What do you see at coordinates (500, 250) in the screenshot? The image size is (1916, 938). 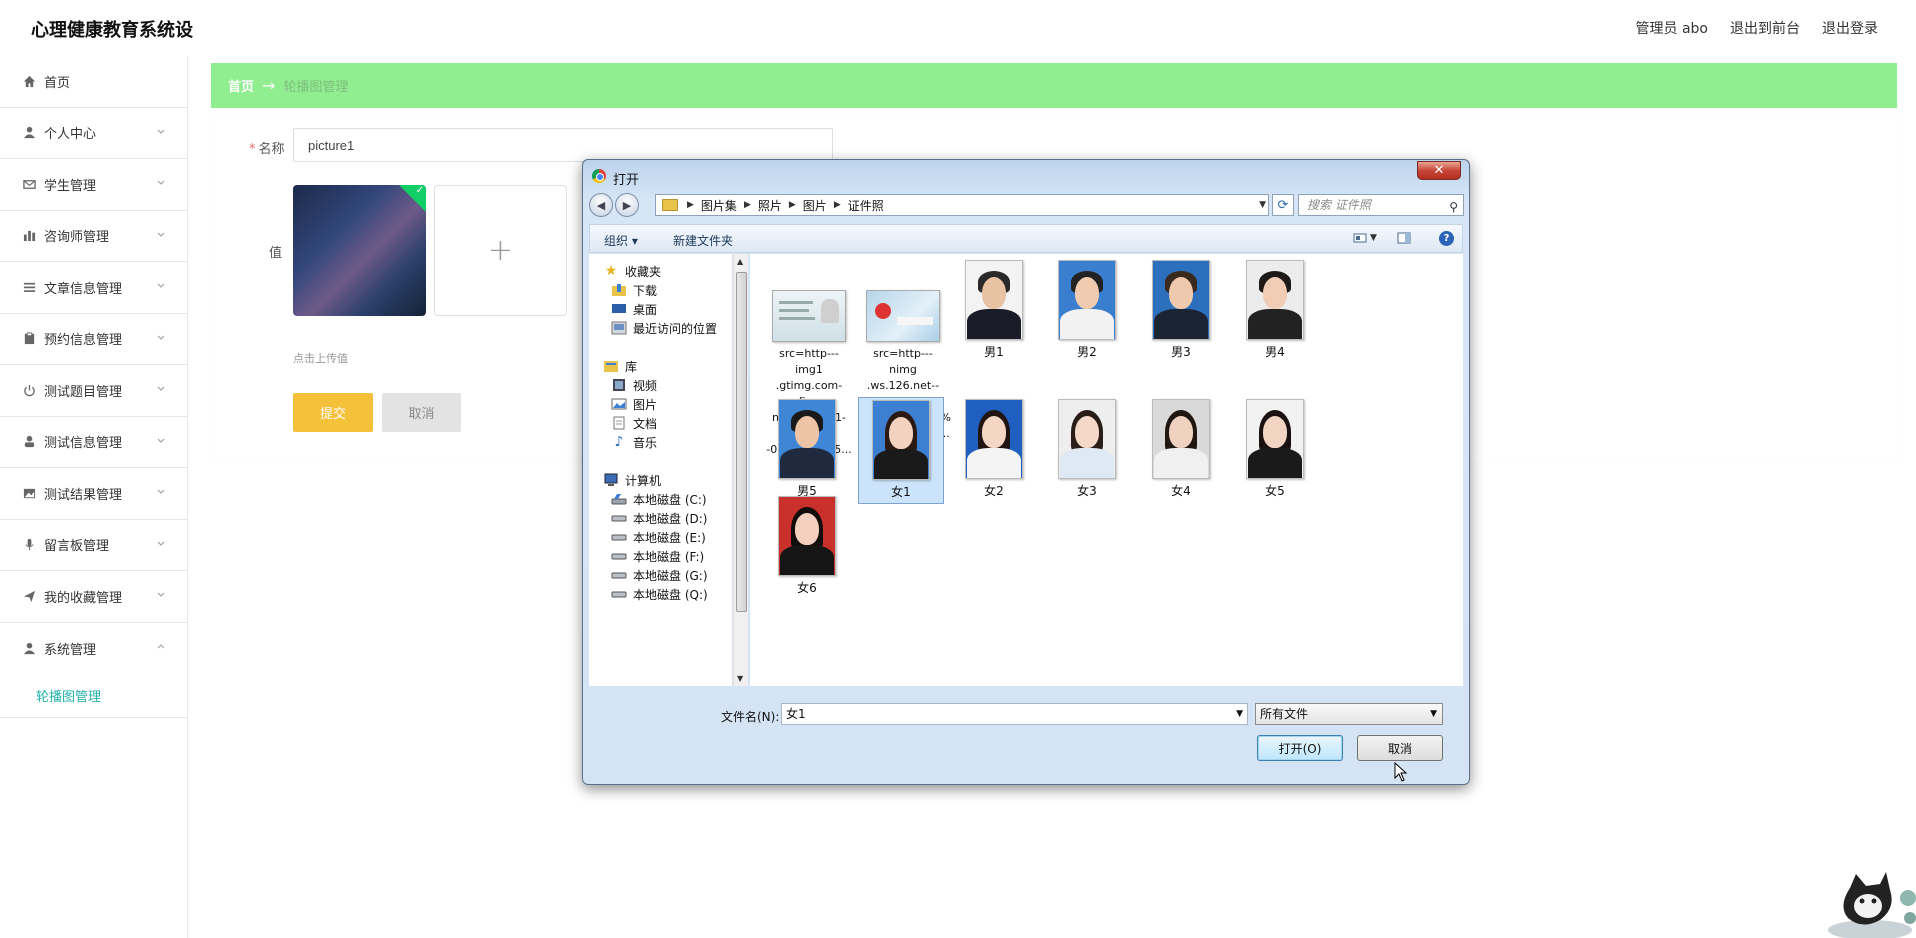 I see `upload-button: +` at bounding box center [500, 250].